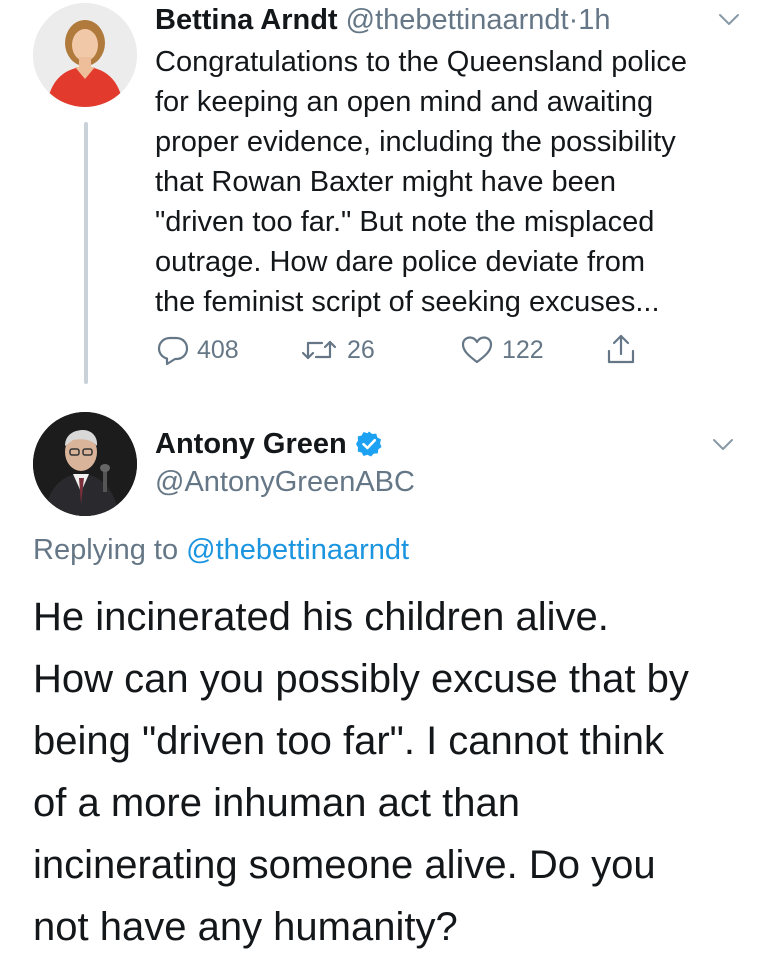 The height and width of the screenshot is (960, 764). I want to click on author-name: Bettina Arndt, so click(246, 20).